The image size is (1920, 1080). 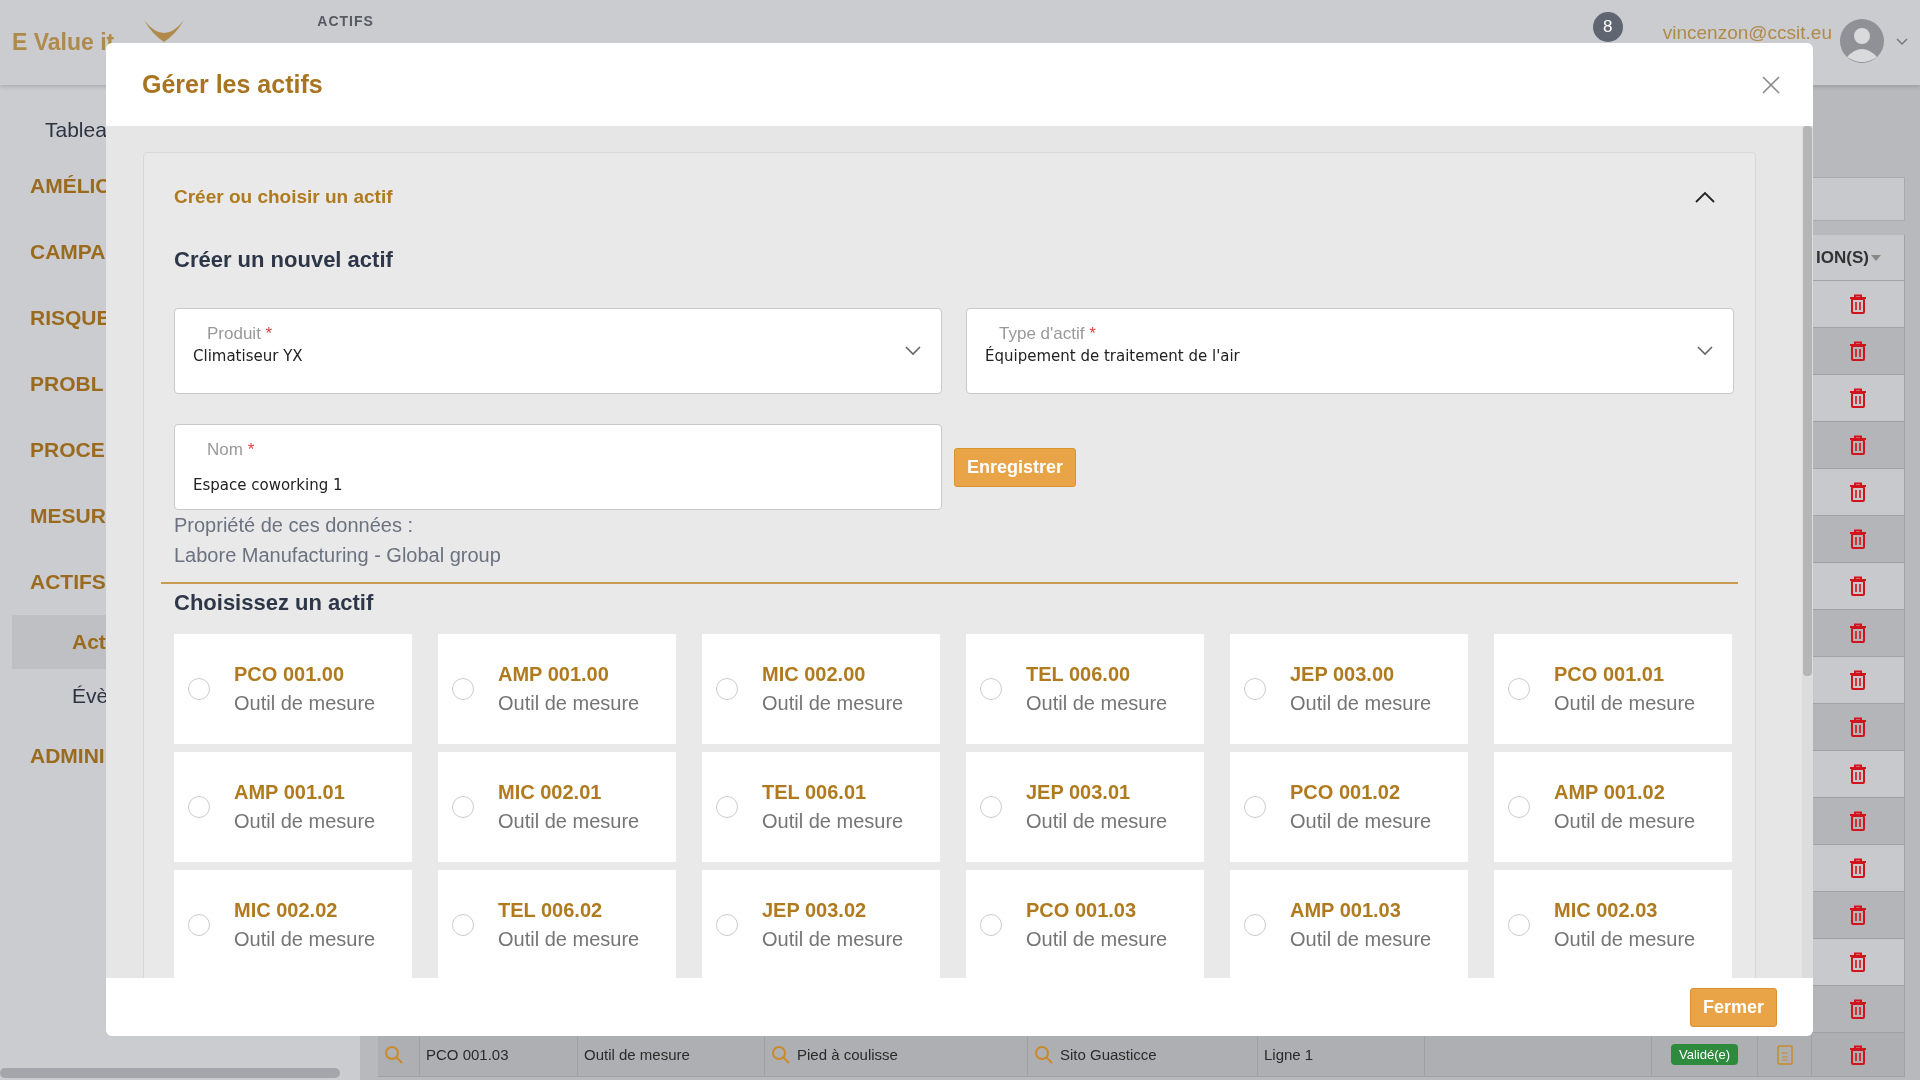 What do you see at coordinates (637, 1054) in the screenshot?
I see `table-cell: Outil de mesure` at bounding box center [637, 1054].